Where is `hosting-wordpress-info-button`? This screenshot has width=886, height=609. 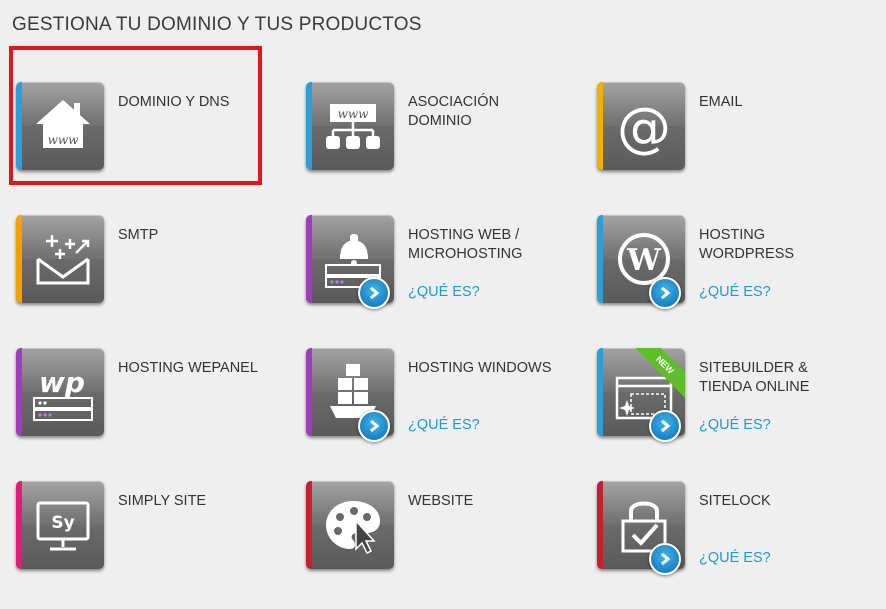 hosting-wordpress-info-button is located at coordinates (665, 293).